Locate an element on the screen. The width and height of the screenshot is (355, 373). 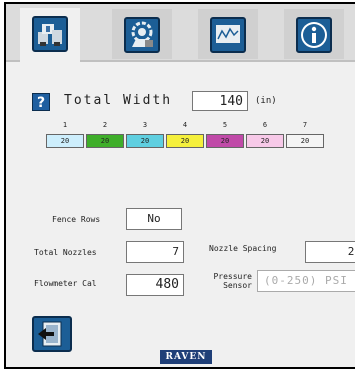
pressure-sensor-field: (0-250) PSI is located at coordinates (306, 281).